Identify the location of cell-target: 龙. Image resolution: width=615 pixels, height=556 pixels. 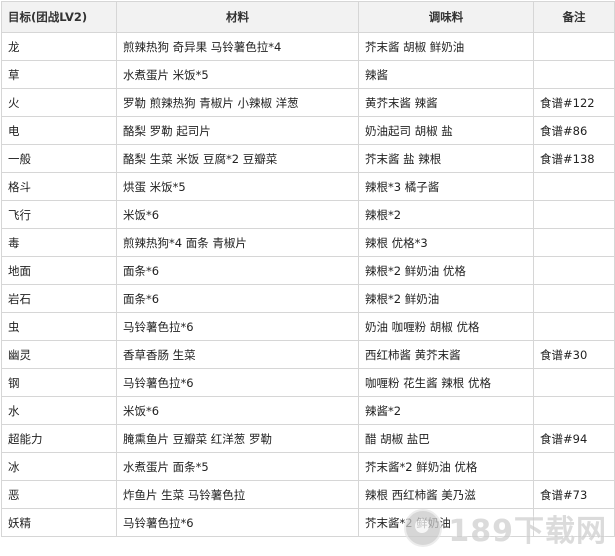
(59, 46).